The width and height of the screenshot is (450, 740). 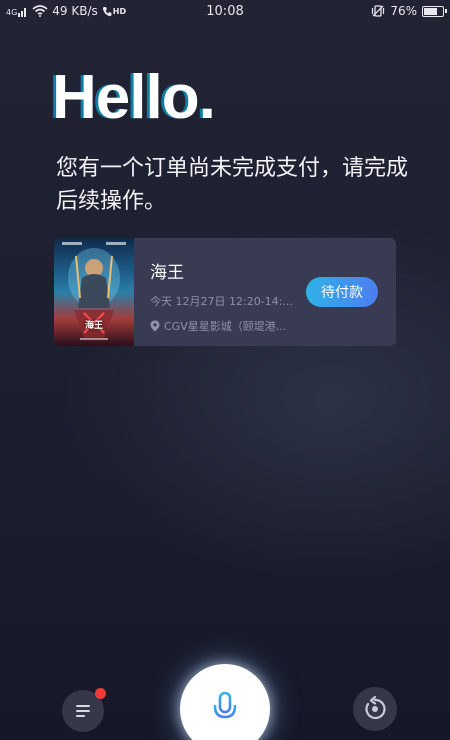 I want to click on vibrate-icon, so click(x=378, y=11).